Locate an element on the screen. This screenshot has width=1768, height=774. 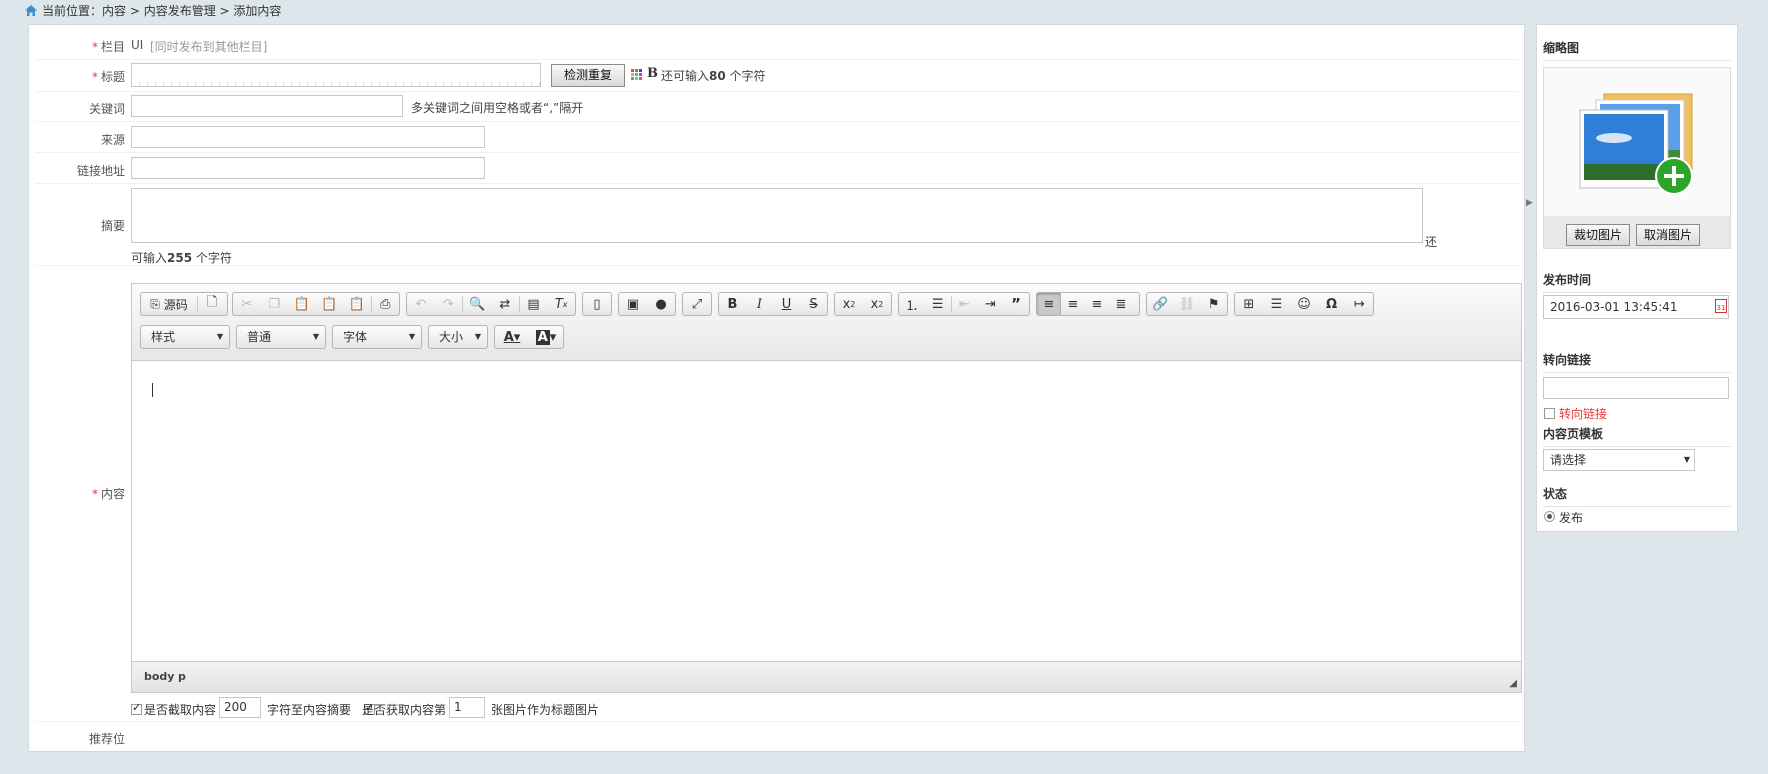
cancel-image-button: 取消图片 is located at coordinates (1668, 235).